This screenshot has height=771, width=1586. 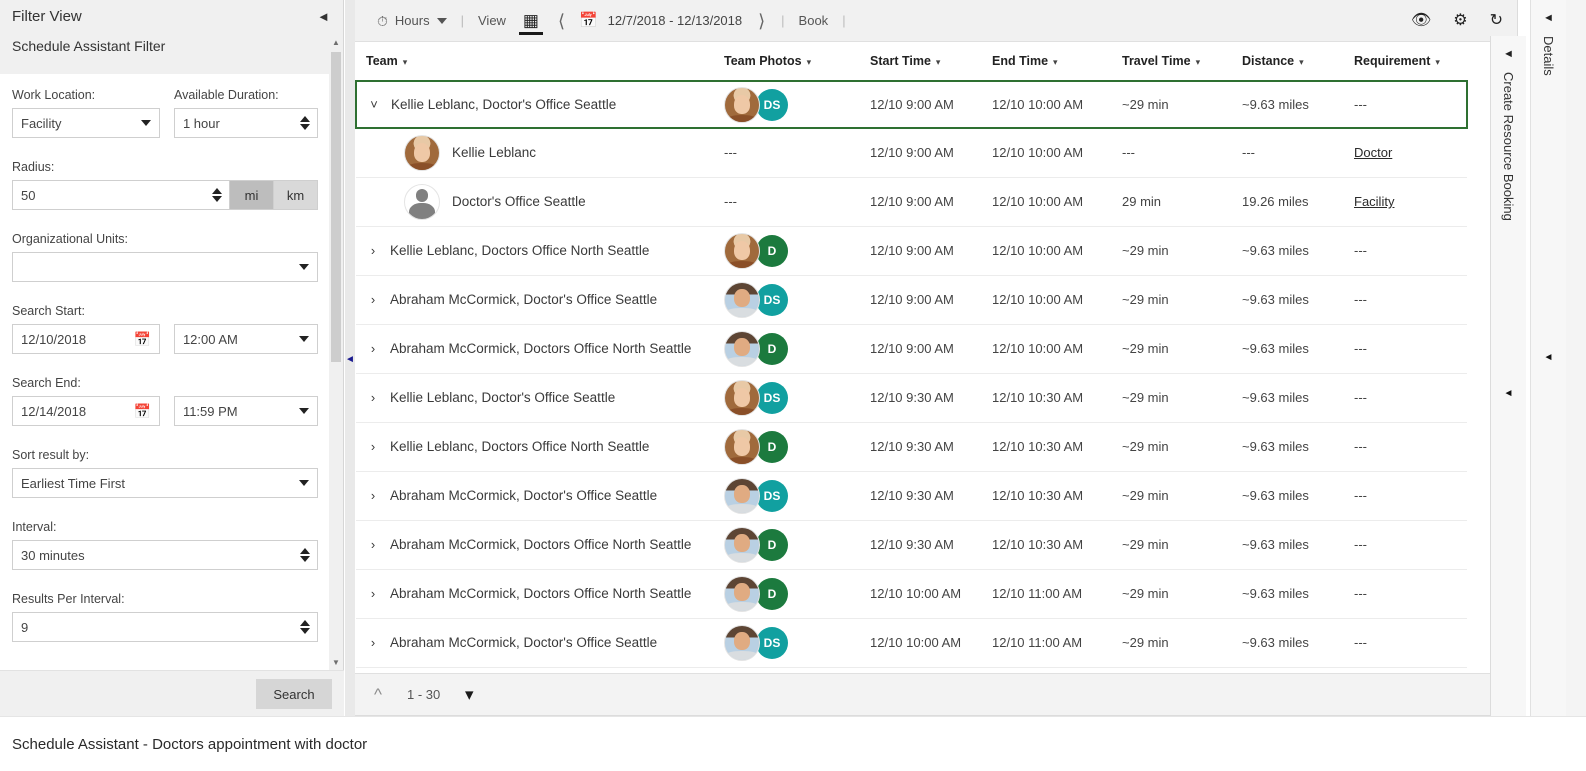 I want to click on hours-dropdown: ⏱ Hours, so click(x=412, y=21).